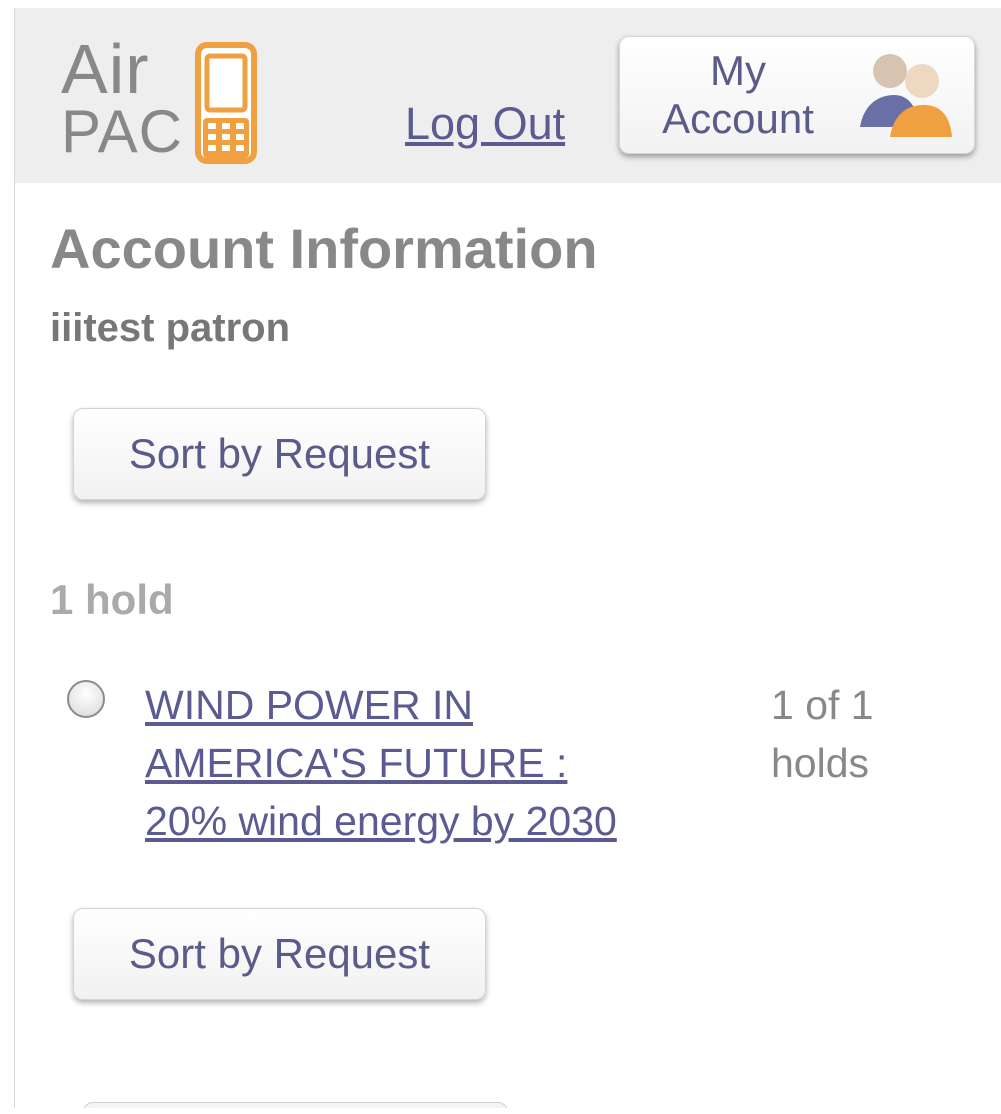 The image size is (1001, 1114). What do you see at coordinates (295, 1105) in the screenshot?
I see `partial-bottom-button` at bounding box center [295, 1105].